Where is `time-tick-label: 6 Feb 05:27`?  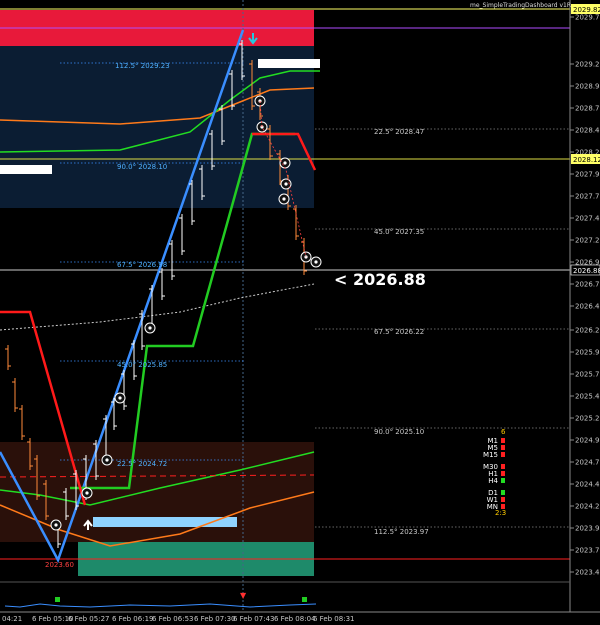 time-tick-label: 6 Feb 05:27 is located at coordinates (88, 619).